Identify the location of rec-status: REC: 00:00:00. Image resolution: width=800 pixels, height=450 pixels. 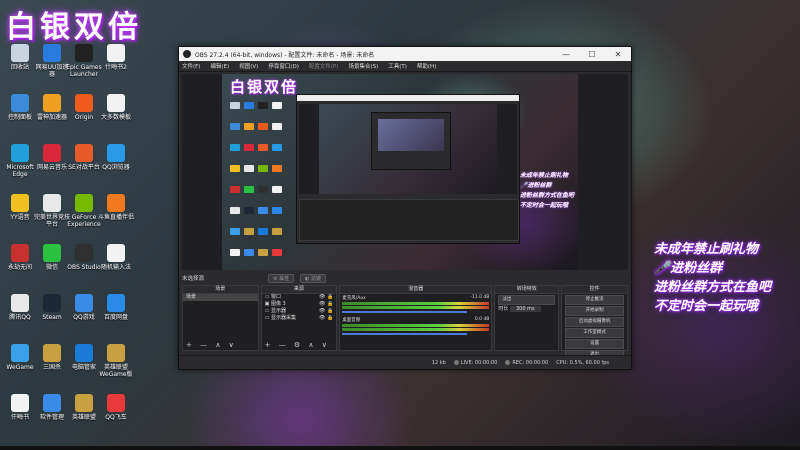
(526, 362).